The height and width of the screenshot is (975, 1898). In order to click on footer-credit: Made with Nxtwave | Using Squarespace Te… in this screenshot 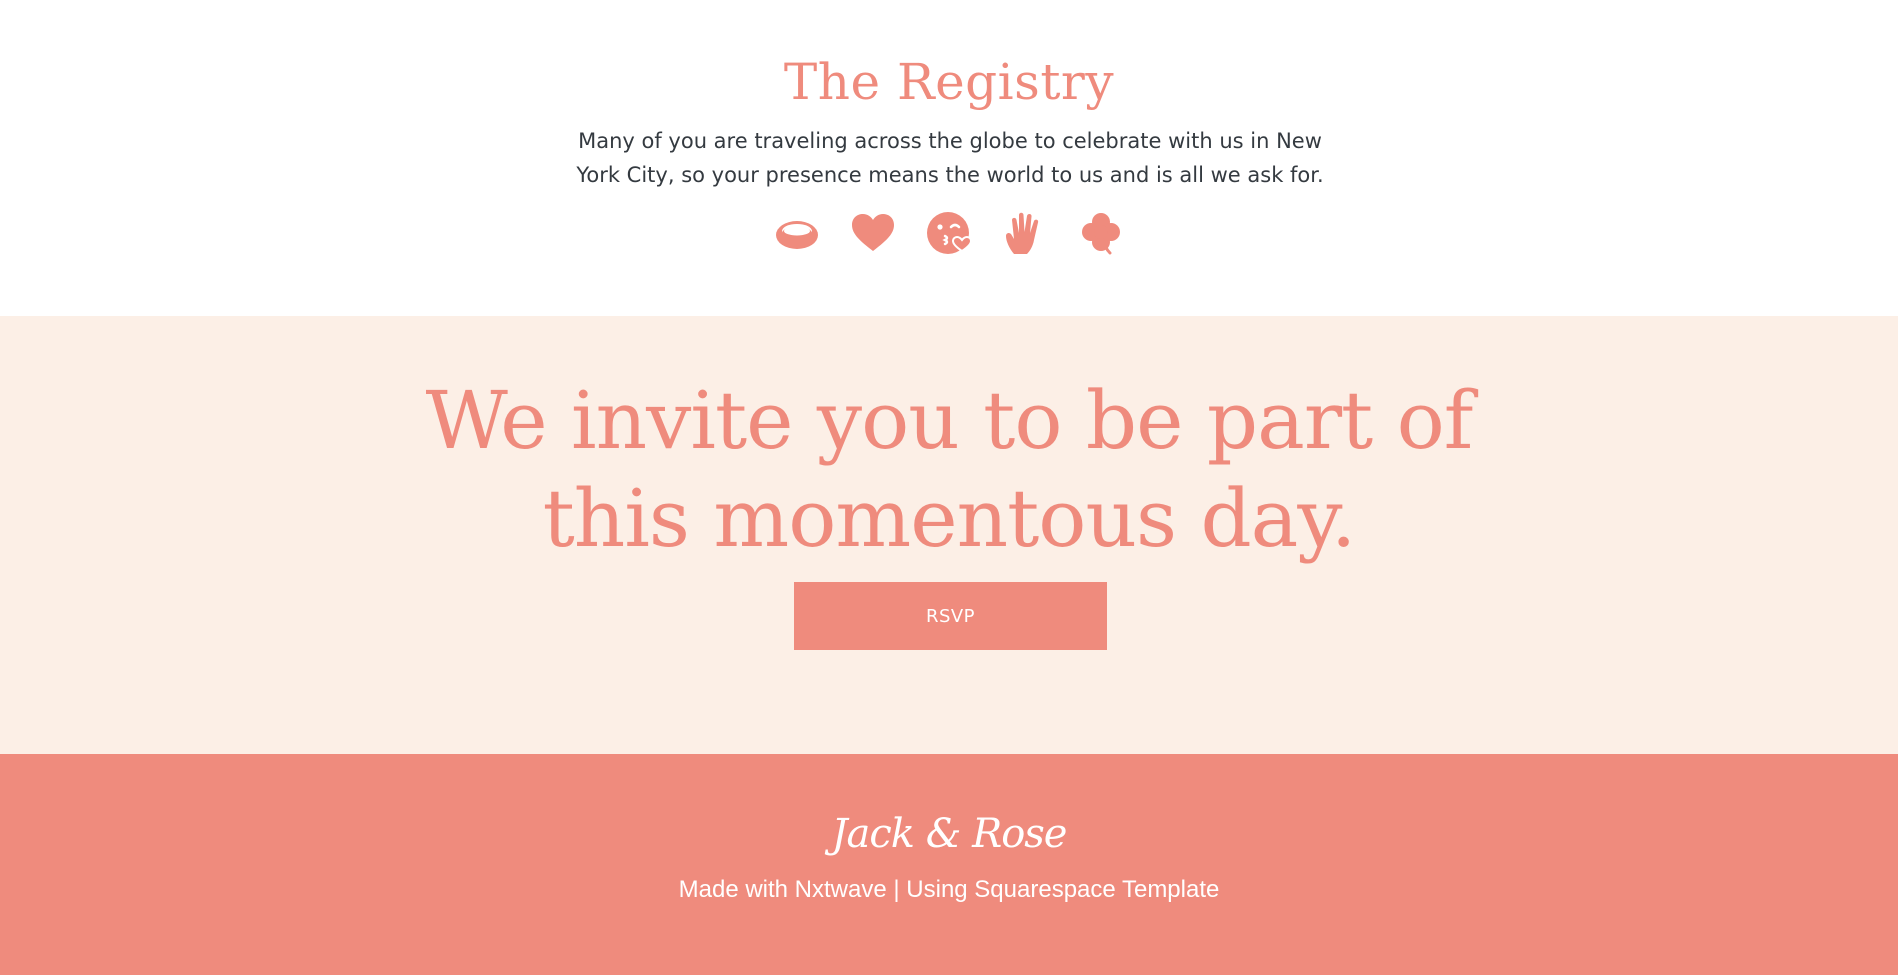, I will do `click(949, 889)`.